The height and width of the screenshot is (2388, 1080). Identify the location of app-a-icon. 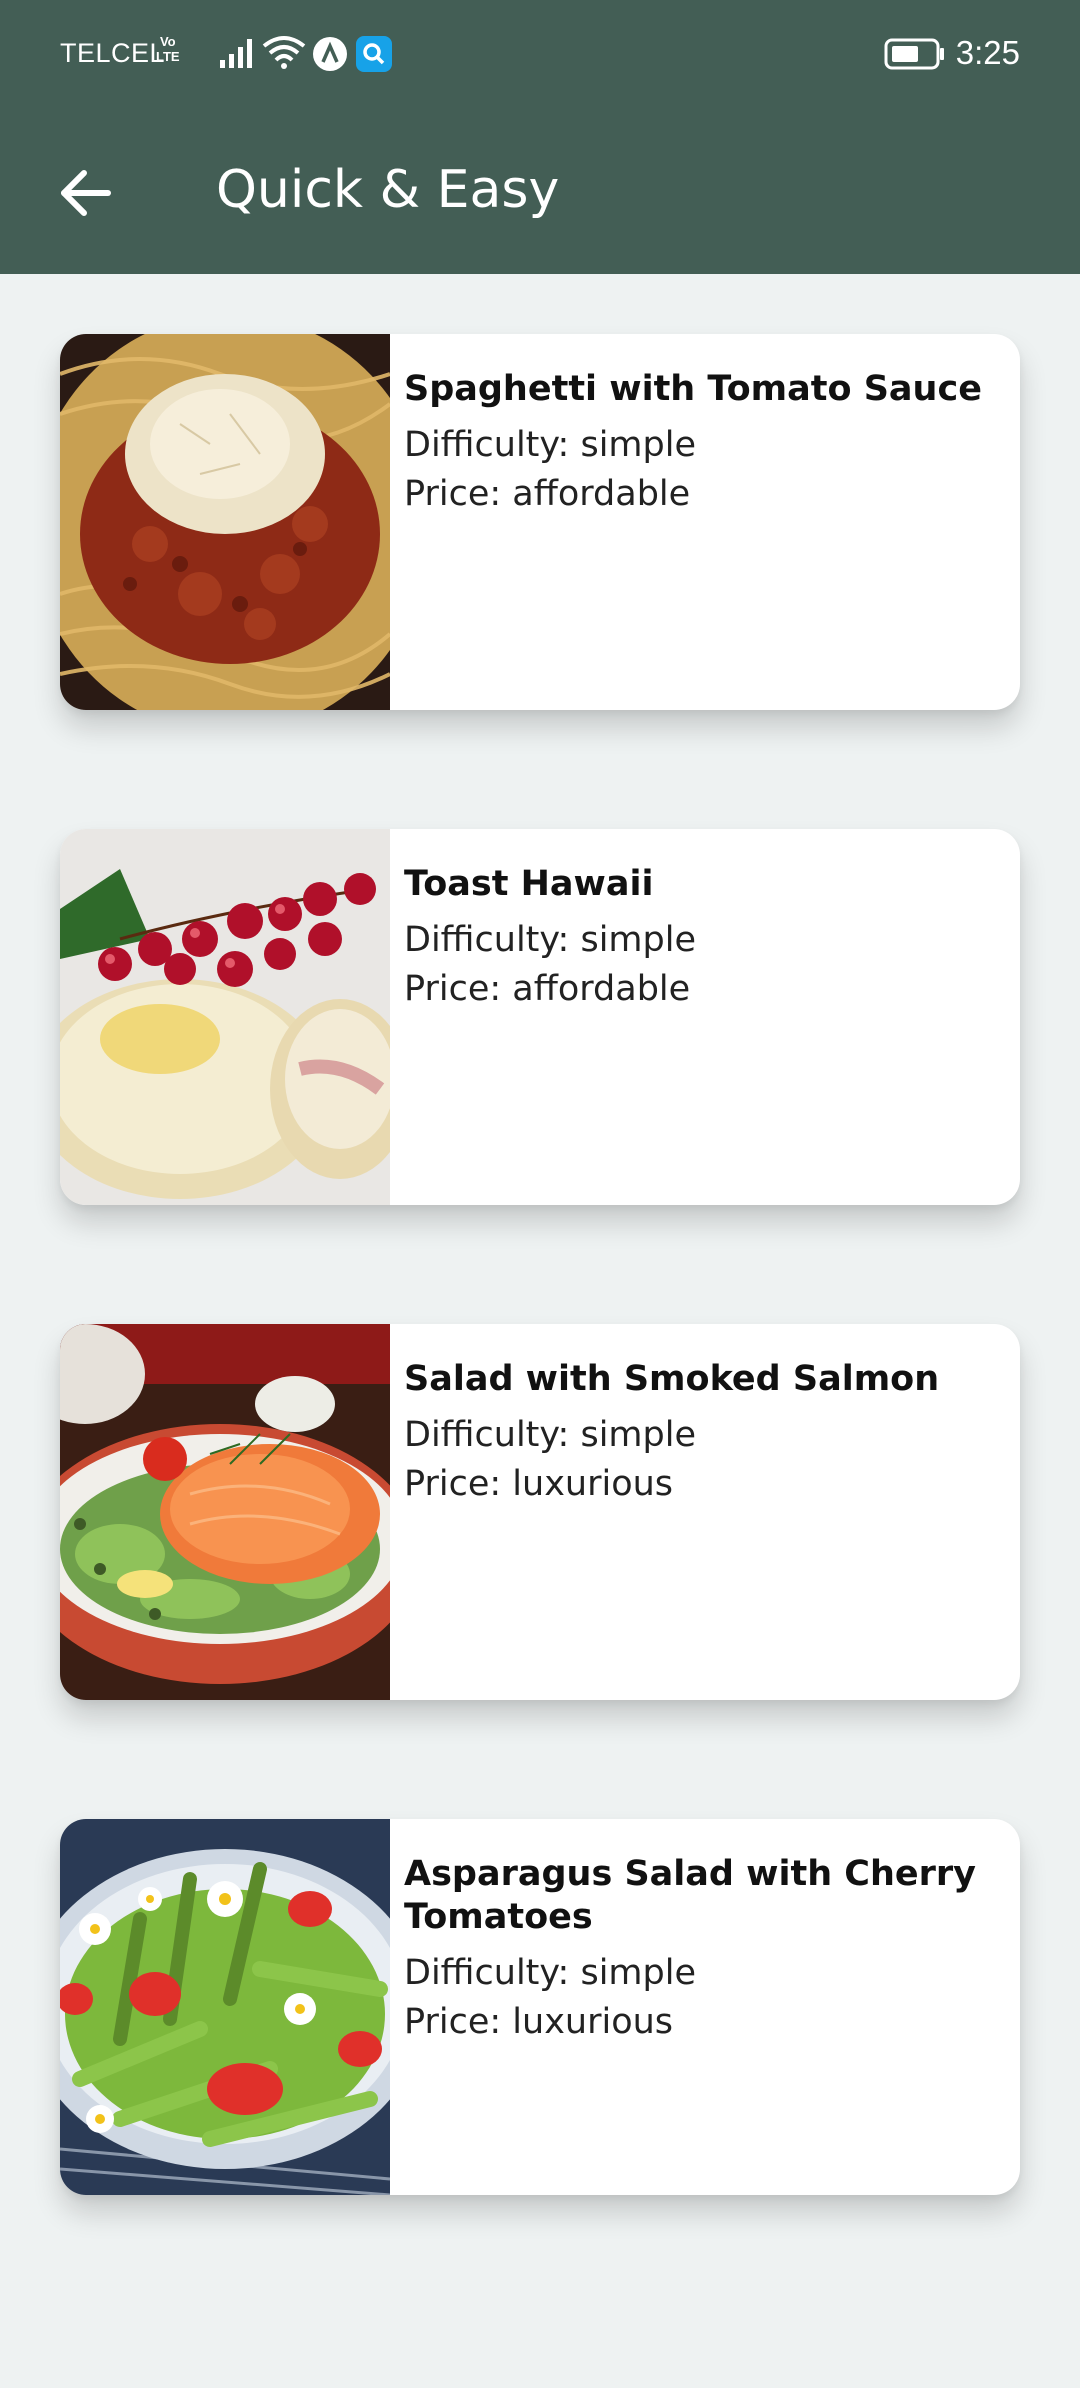
(330, 54).